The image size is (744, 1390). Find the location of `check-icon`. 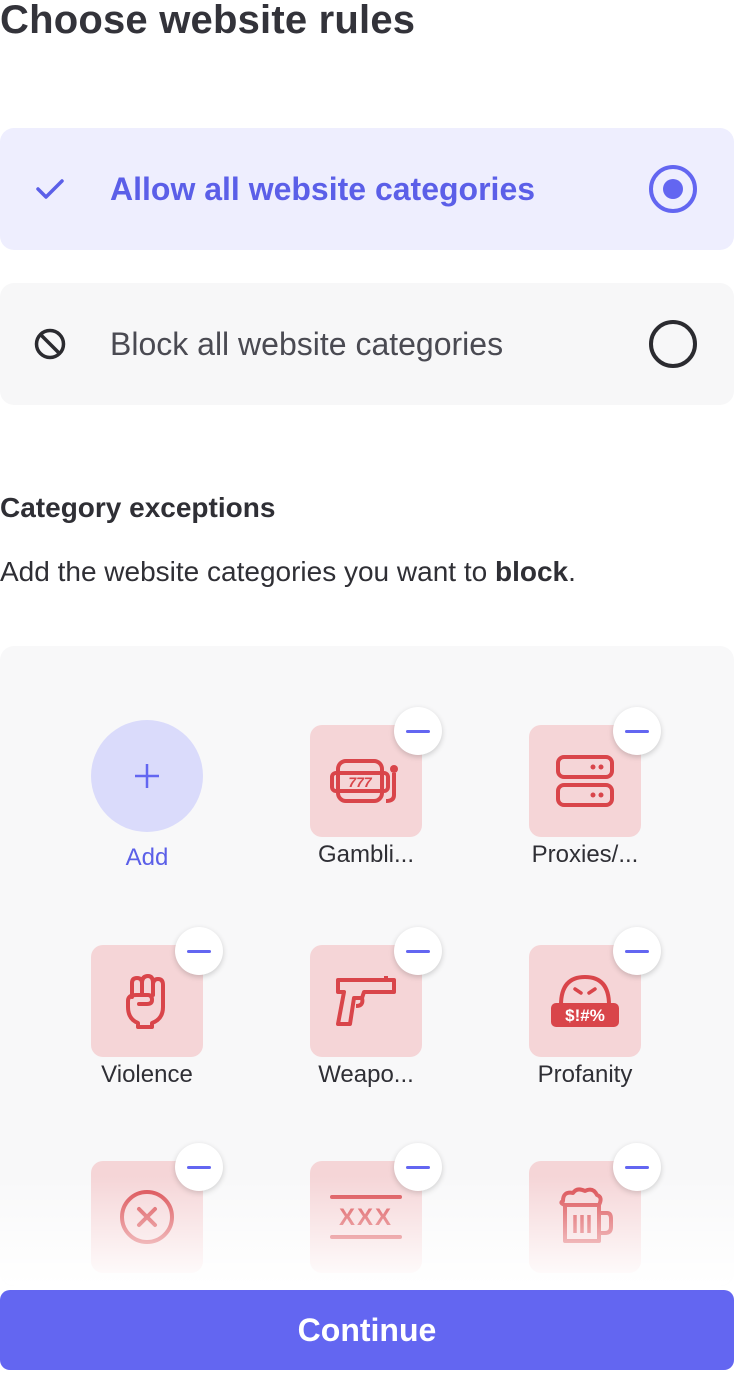

check-icon is located at coordinates (50, 189).